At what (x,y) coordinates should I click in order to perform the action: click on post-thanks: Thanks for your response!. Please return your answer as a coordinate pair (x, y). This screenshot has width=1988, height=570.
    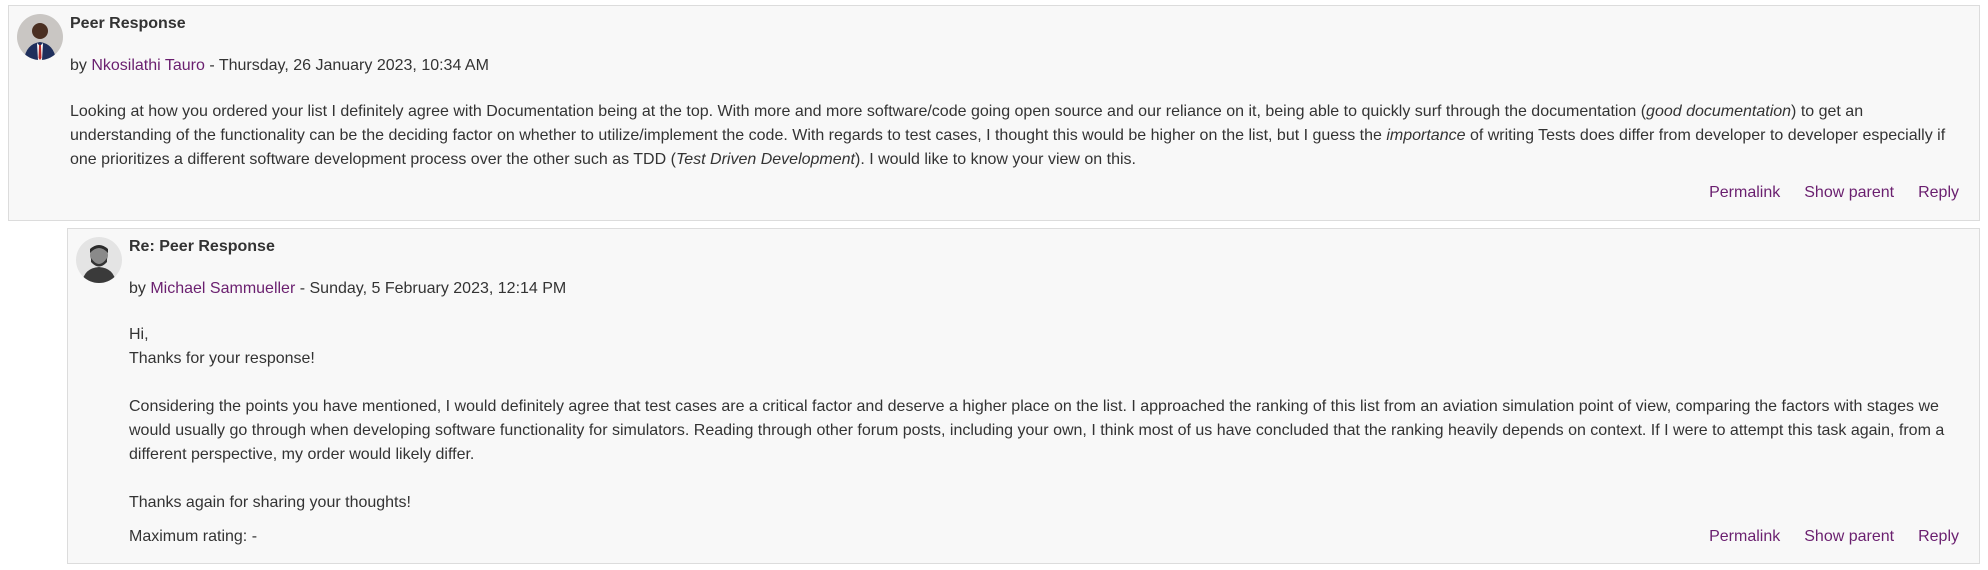
    Looking at the image, I should click on (222, 358).